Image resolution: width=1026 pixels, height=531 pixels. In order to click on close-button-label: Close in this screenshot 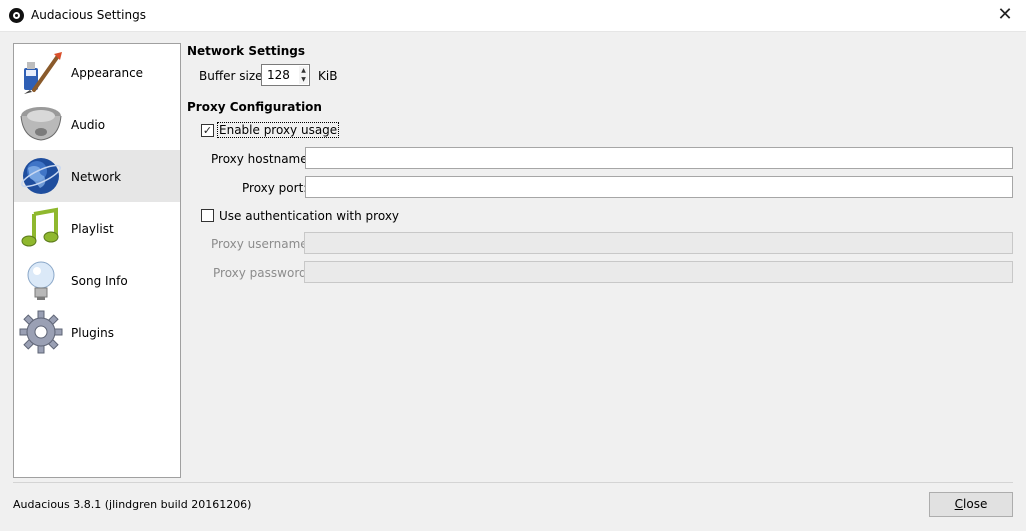, I will do `click(971, 504)`.